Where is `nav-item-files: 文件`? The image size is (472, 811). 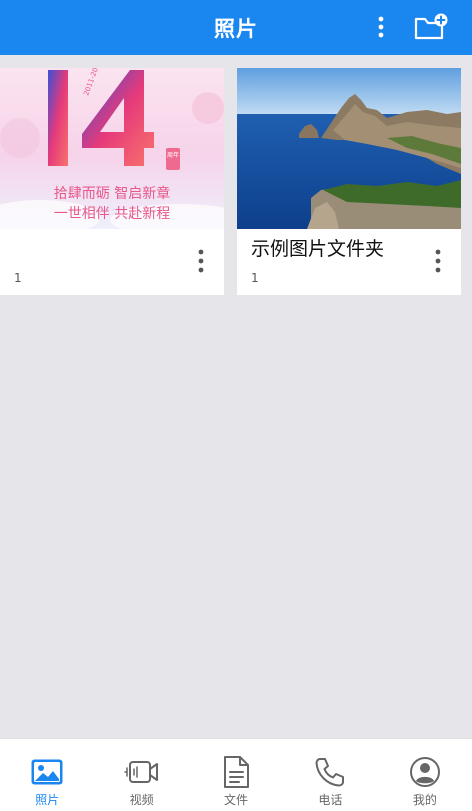 nav-item-files: 文件 is located at coordinates (236, 775).